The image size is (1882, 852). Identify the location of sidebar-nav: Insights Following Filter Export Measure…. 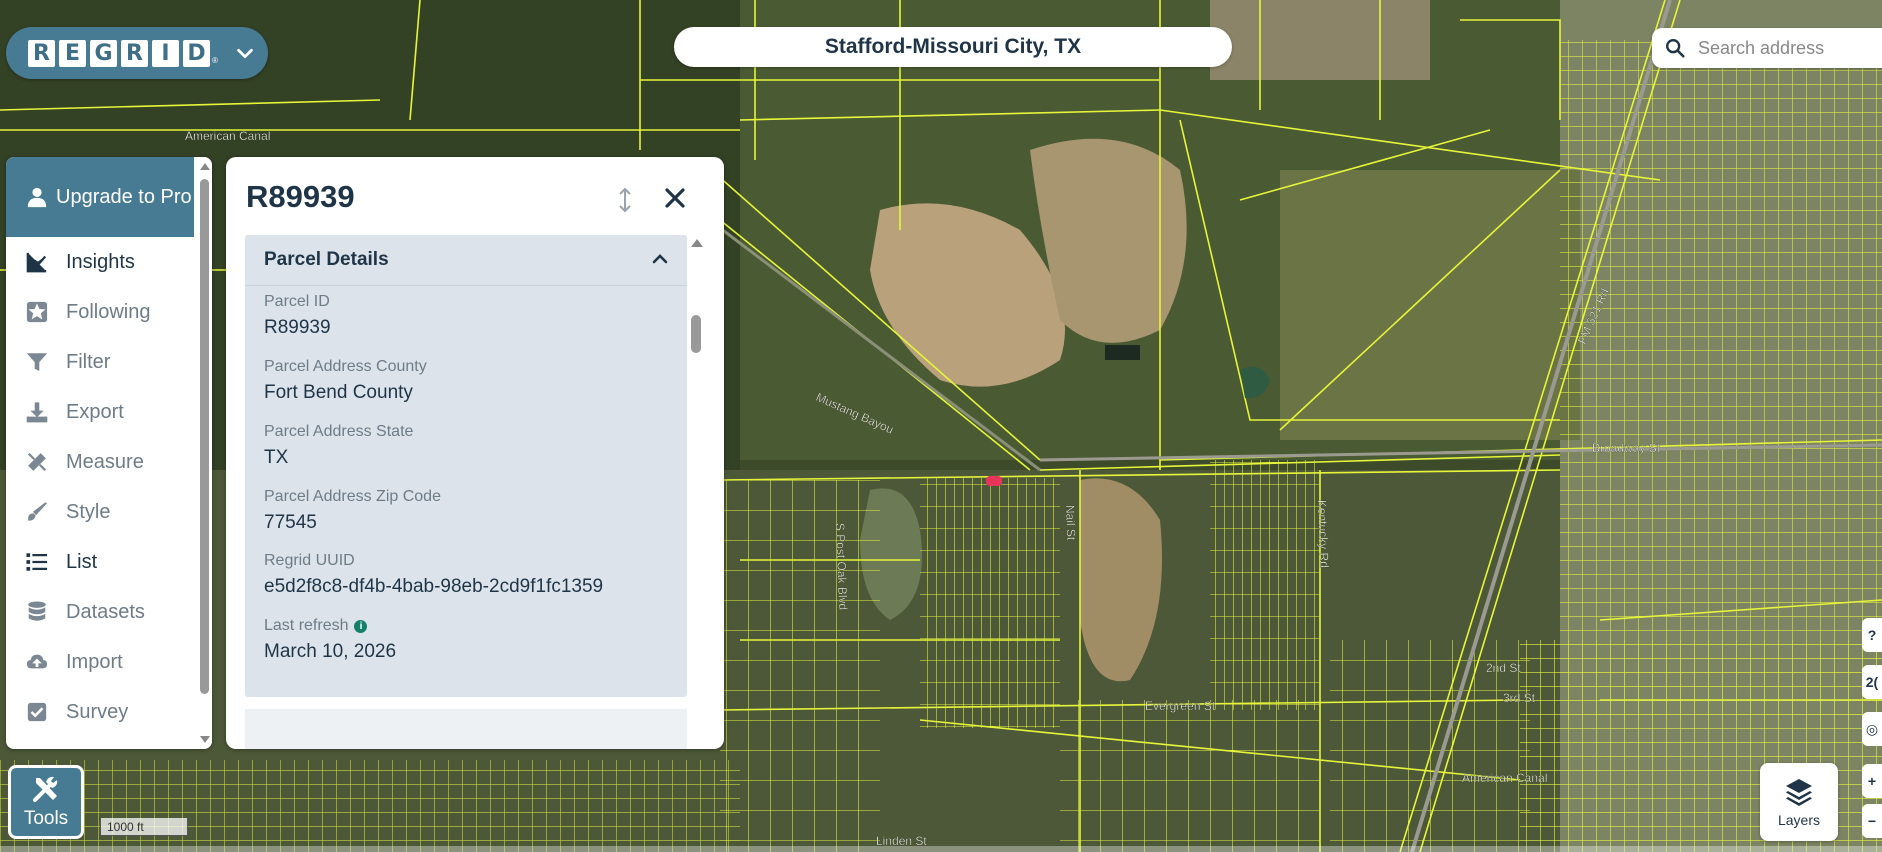
(100, 487).